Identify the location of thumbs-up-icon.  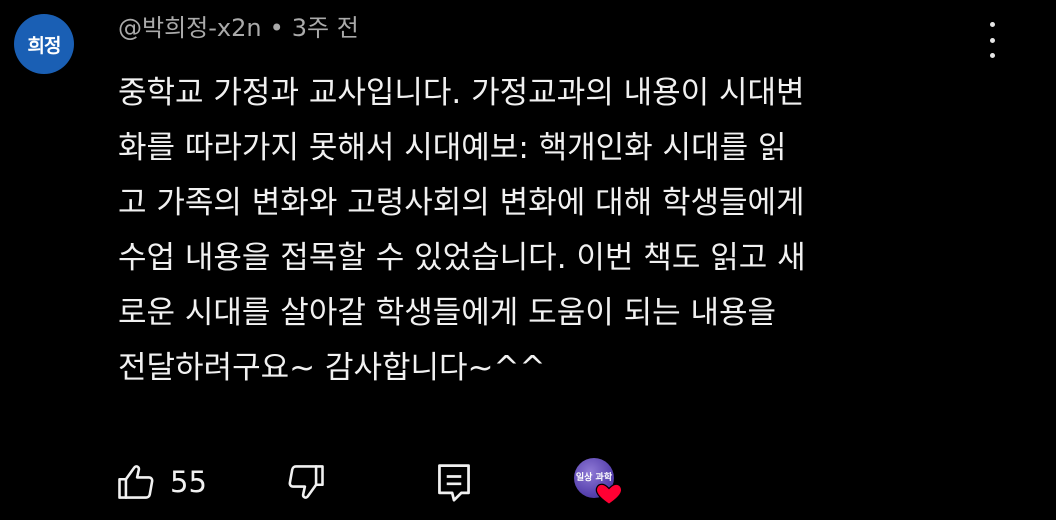
(136, 482).